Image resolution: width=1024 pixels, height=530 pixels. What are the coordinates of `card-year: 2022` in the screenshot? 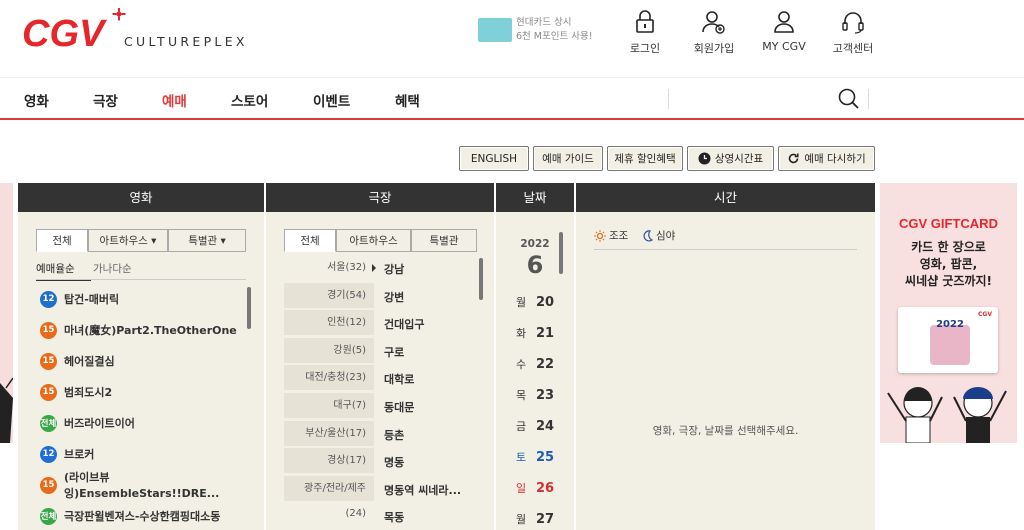 It's located at (950, 324).